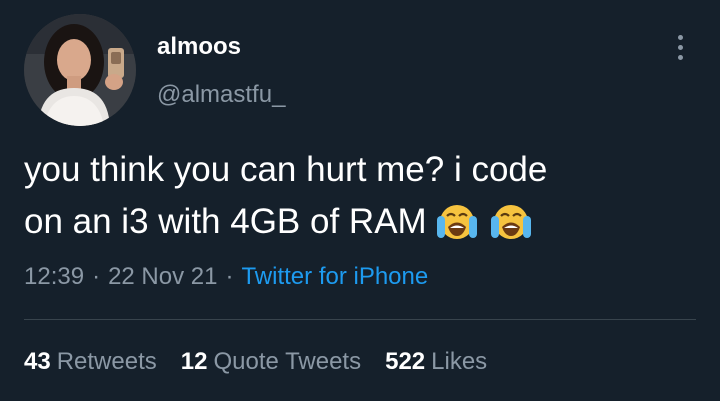 This screenshot has width=720, height=401. I want to click on retweets-label: Retweets, so click(106, 361).